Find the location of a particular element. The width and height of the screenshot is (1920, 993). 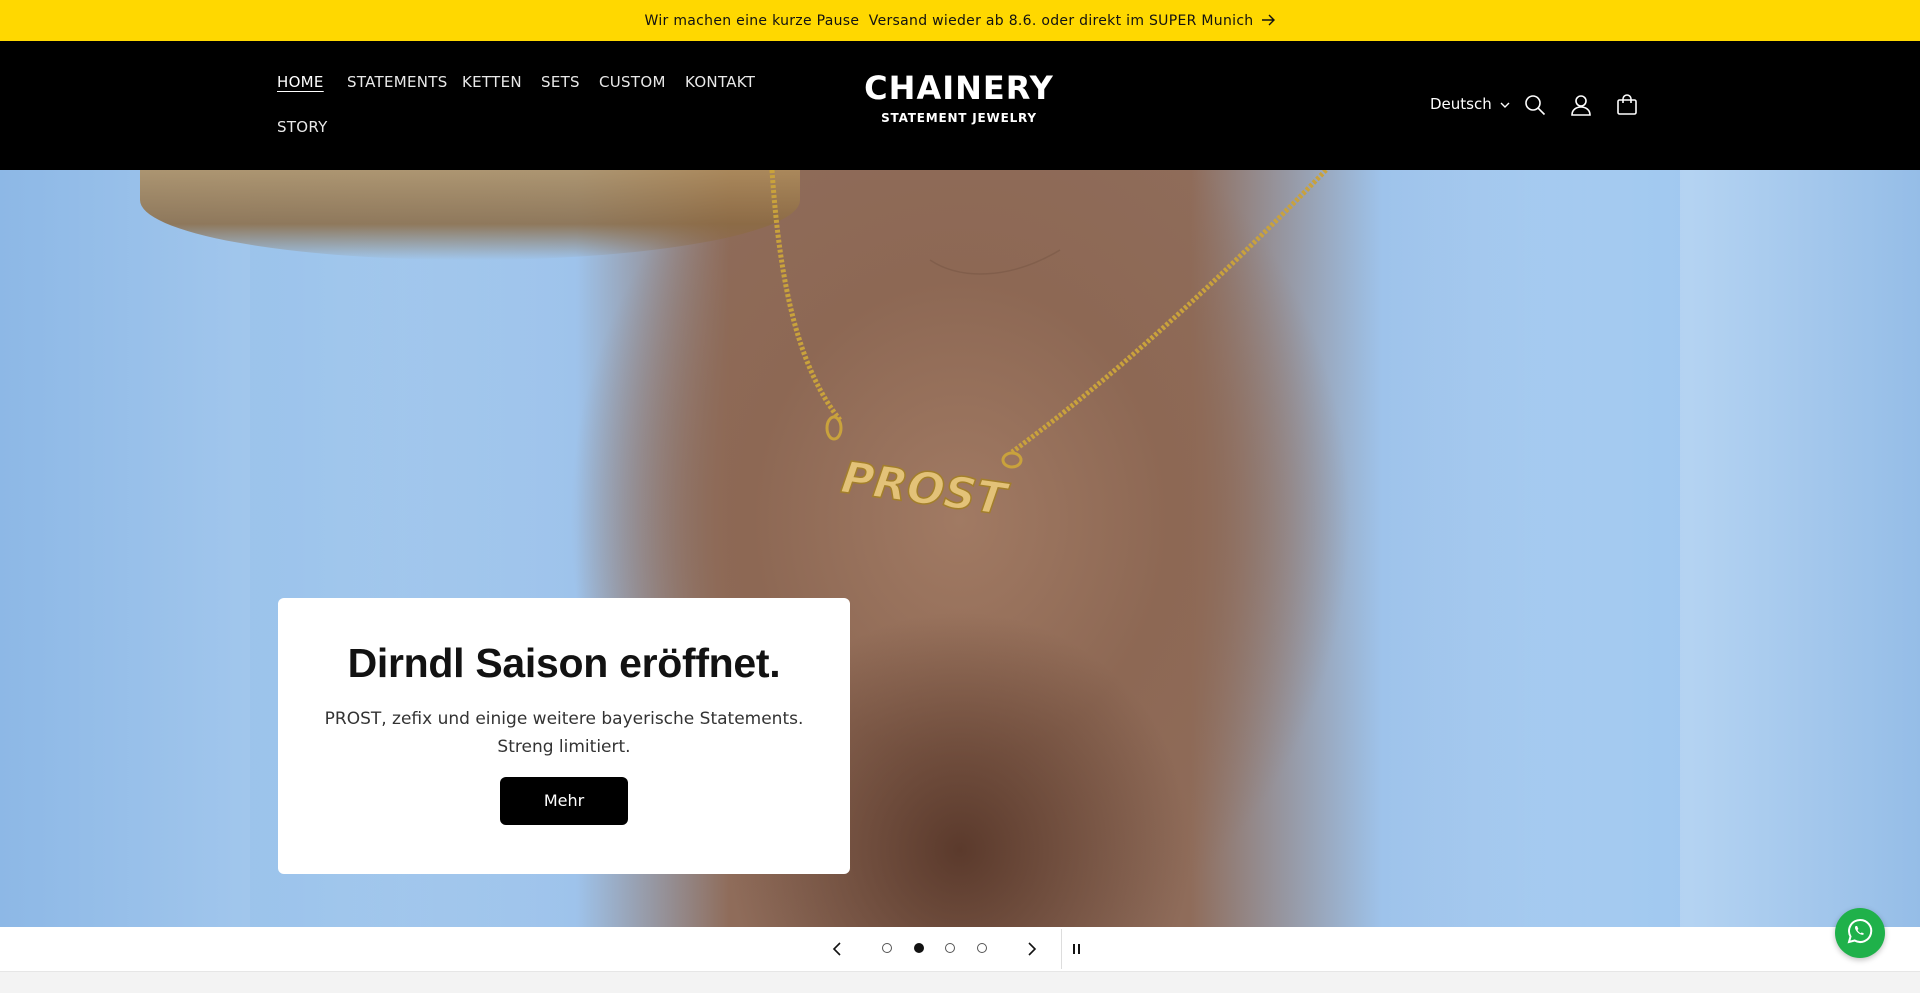

whatsapp-icon is located at coordinates (1860, 933).